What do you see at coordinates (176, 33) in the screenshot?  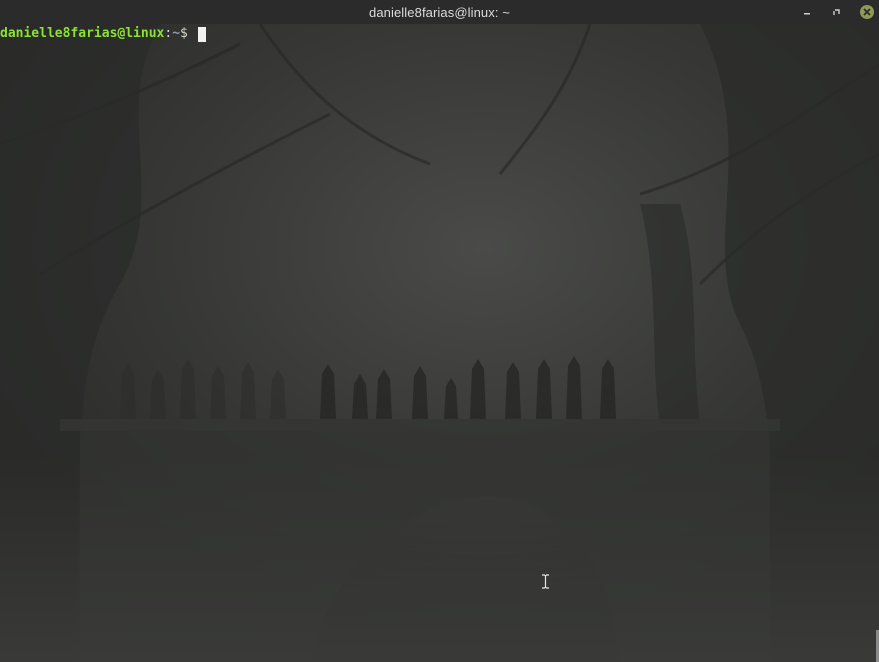 I see `prompt-path: ~` at bounding box center [176, 33].